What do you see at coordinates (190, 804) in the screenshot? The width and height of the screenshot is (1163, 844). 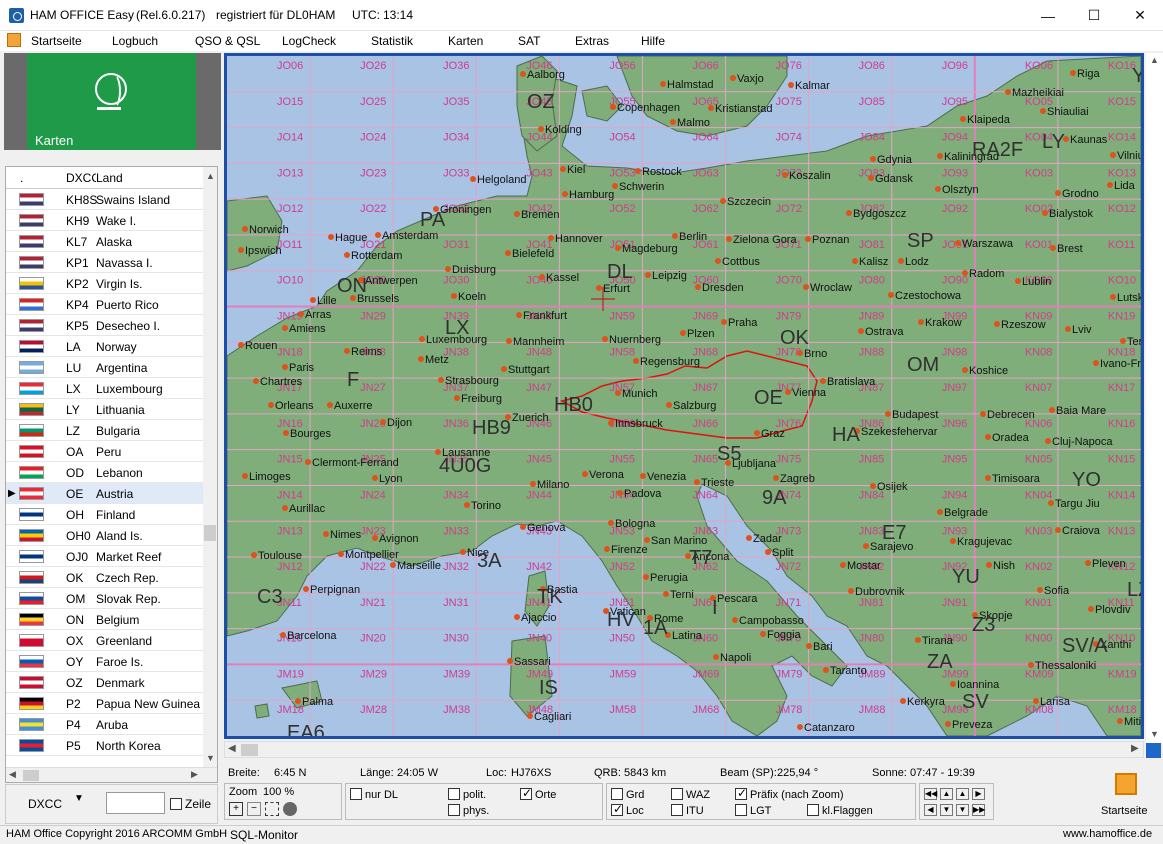 I see `zeile-checkbox: Zeile` at bounding box center [190, 804].